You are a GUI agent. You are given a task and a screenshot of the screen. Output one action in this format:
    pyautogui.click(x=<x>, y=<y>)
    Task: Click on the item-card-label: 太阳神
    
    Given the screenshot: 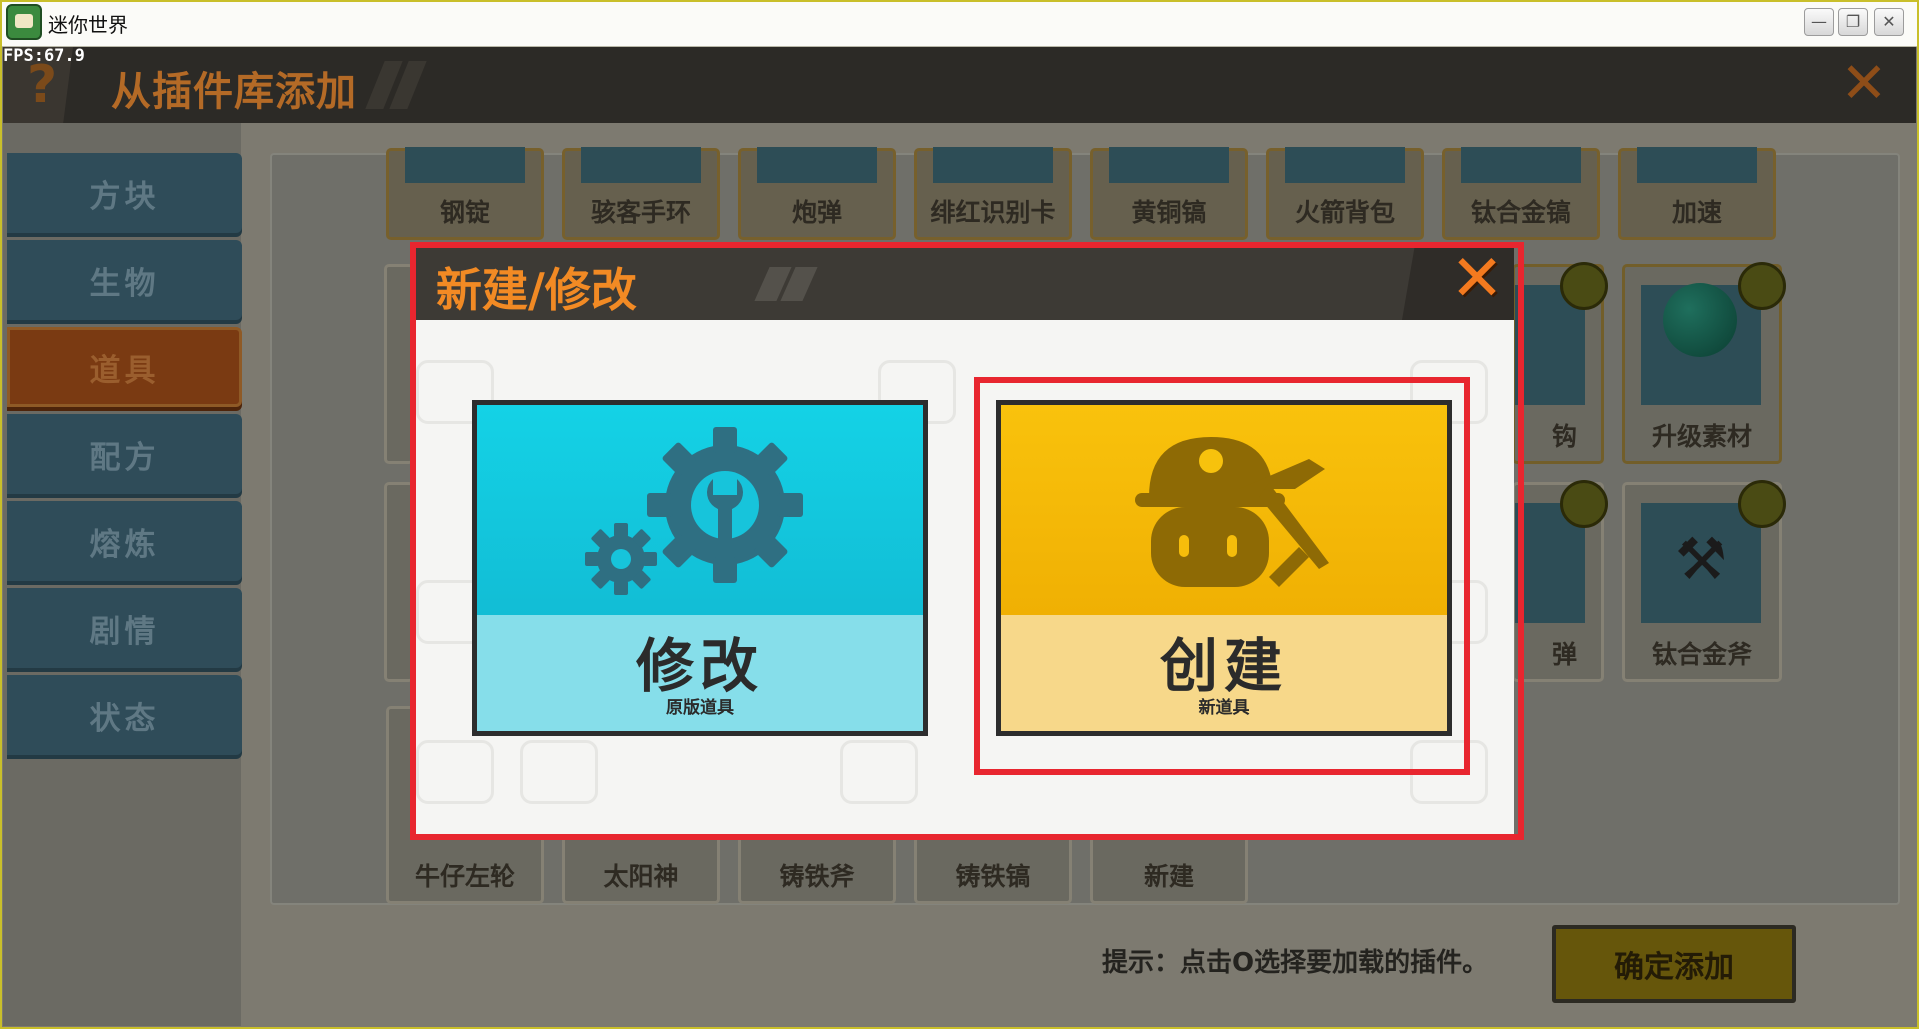 What is the action you would take?
    pyautogui.click(x=641, y=876)
    